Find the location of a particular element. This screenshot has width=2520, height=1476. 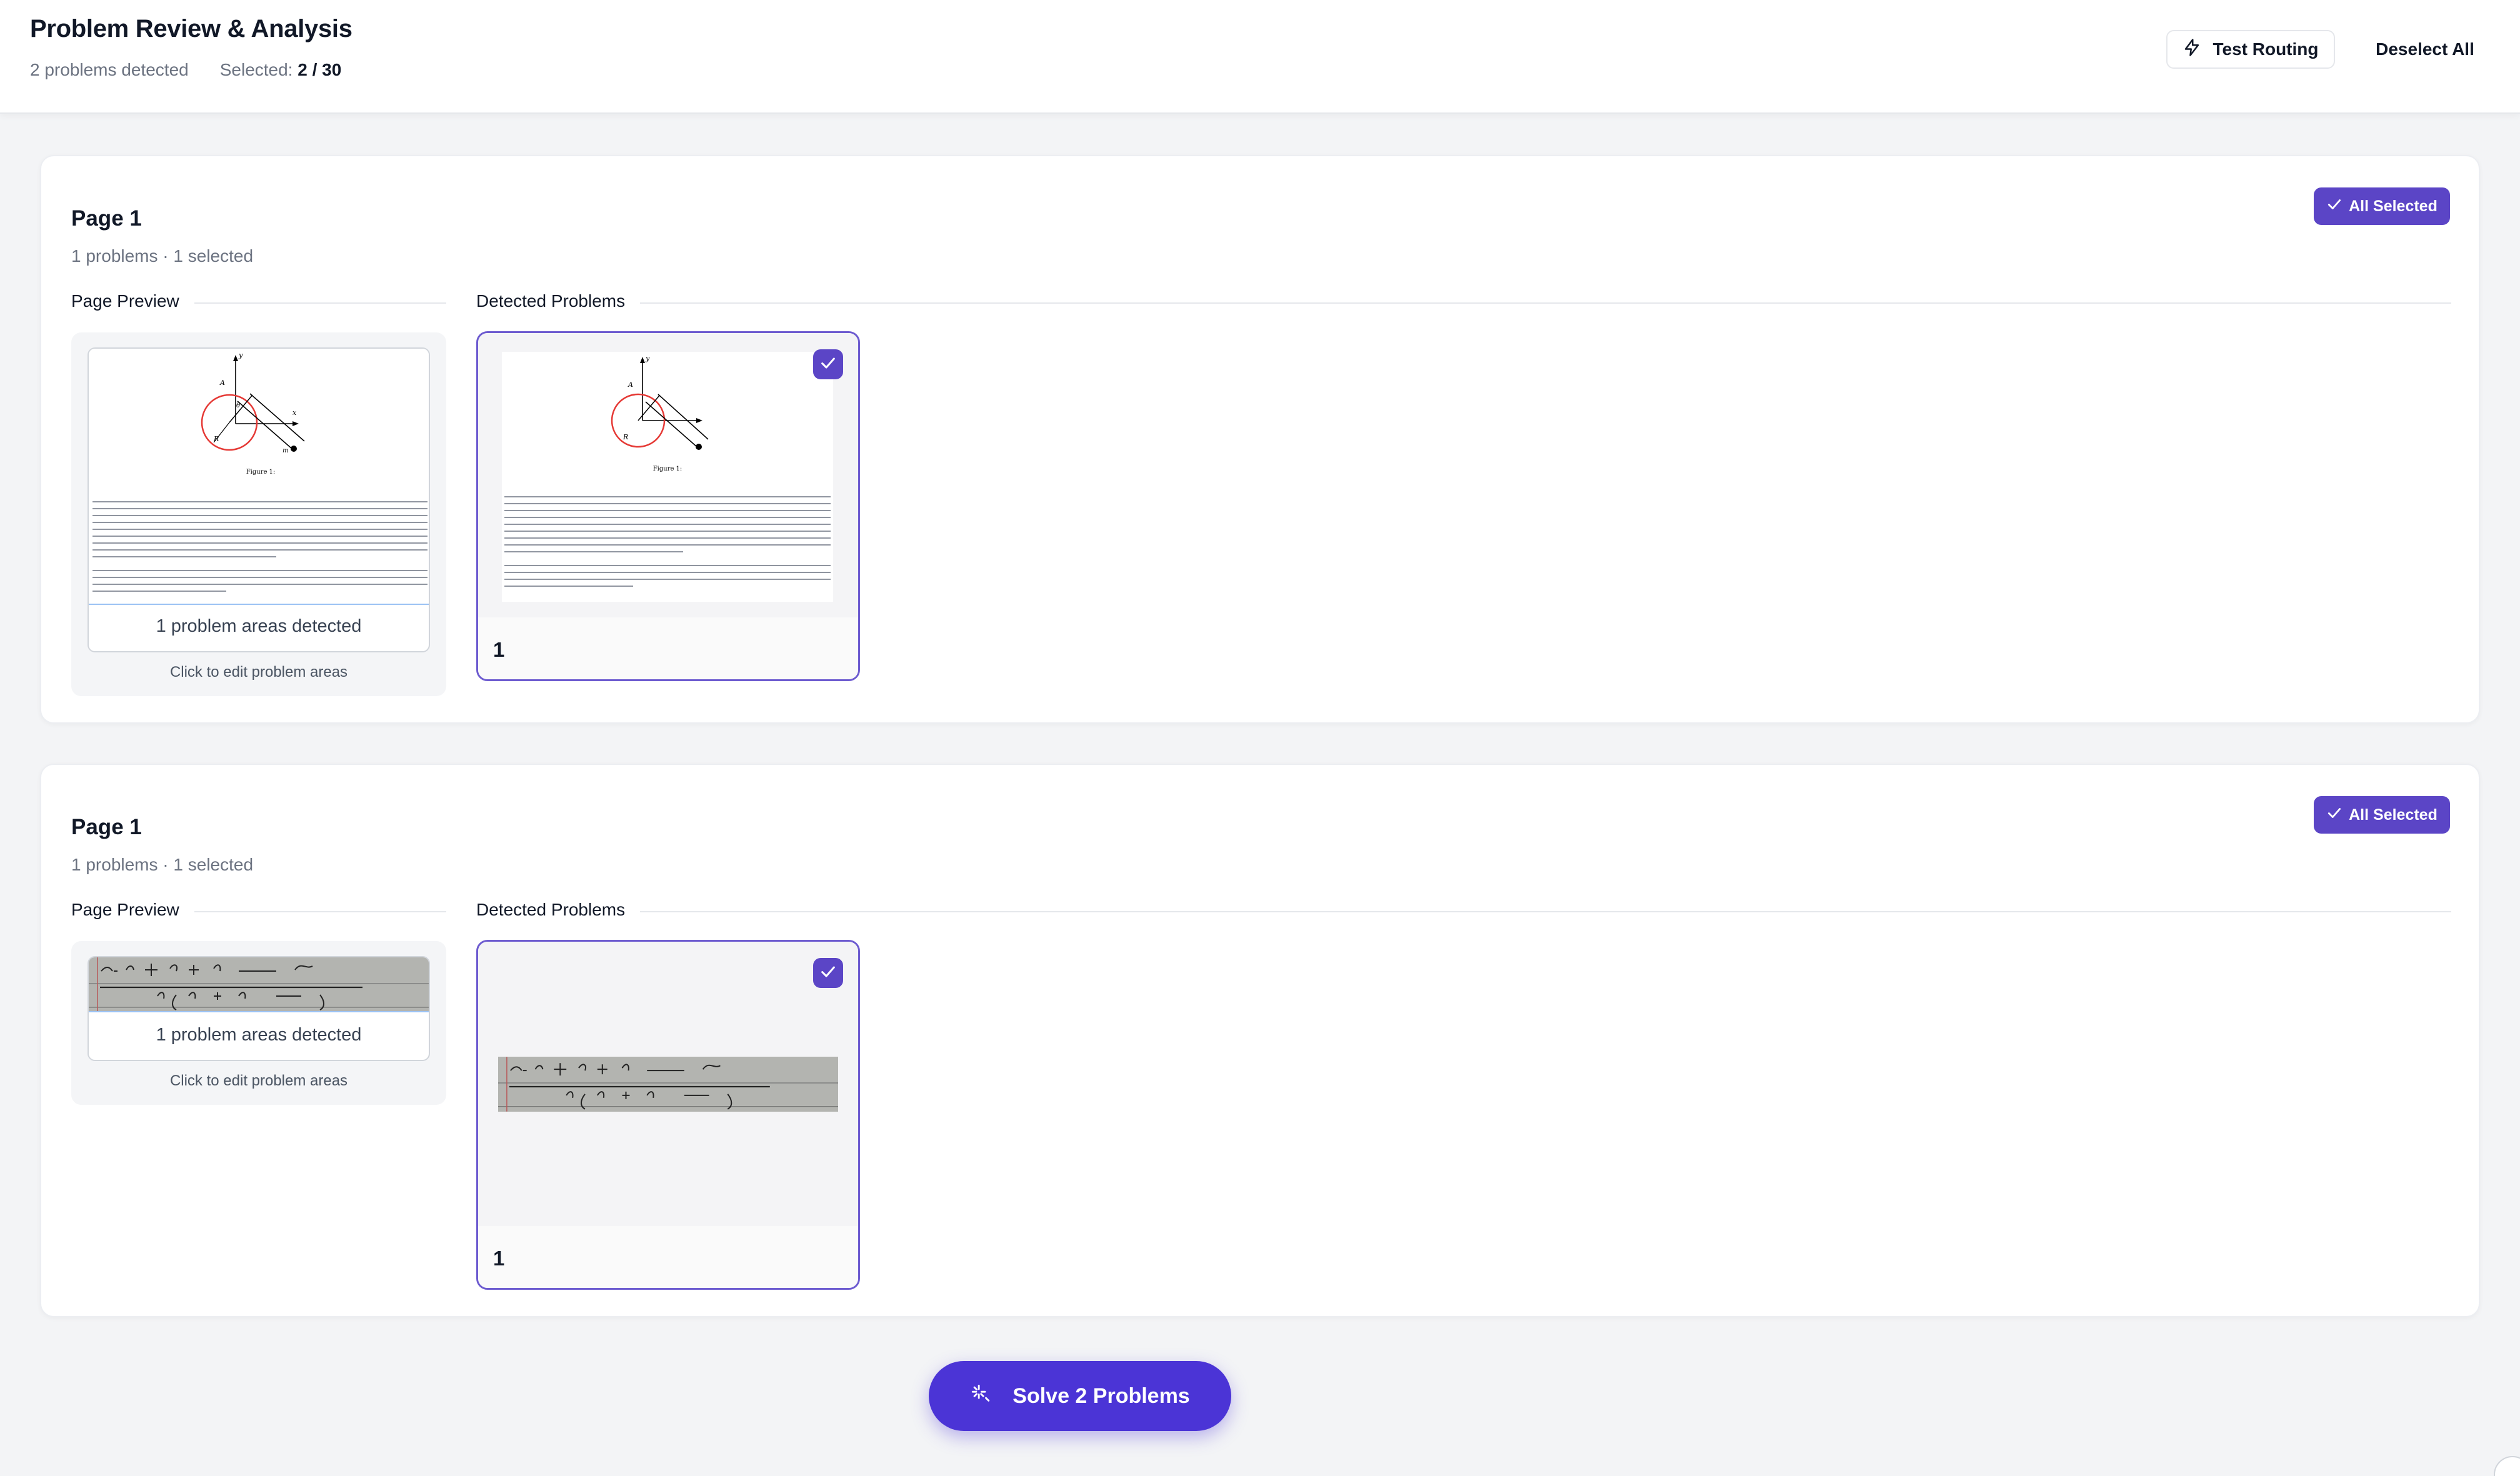

problem-card: 1 is located at coordinates (668, 1115).